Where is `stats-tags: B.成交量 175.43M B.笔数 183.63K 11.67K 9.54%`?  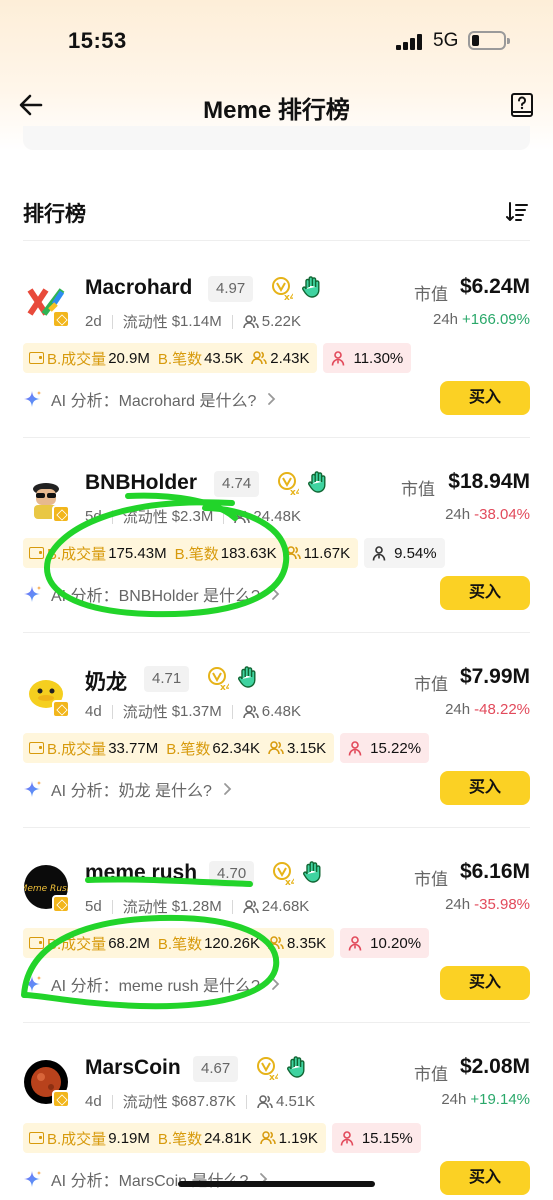
stats-tags: B.成交量 175.43M B.笔数 183.63K 11.67K 9.54% is located at coordinates (234, 553).